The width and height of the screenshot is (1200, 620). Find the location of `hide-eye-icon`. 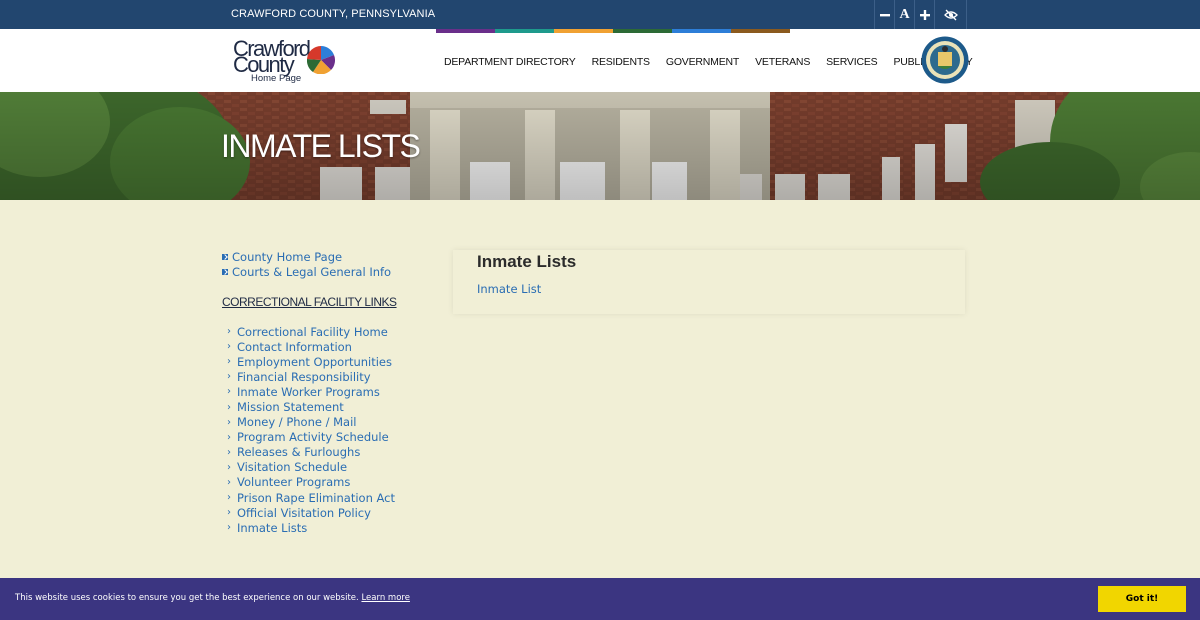

hide-eye-icon is located at coordinates (950, 14).